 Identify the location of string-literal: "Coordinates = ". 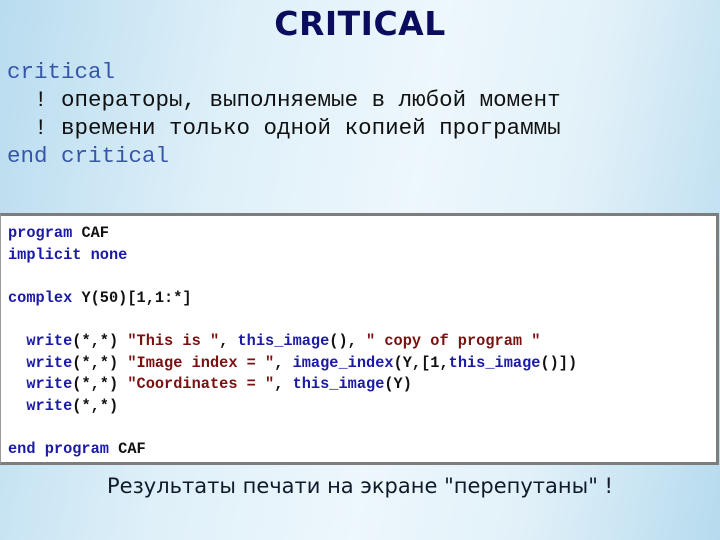
(201, 384).